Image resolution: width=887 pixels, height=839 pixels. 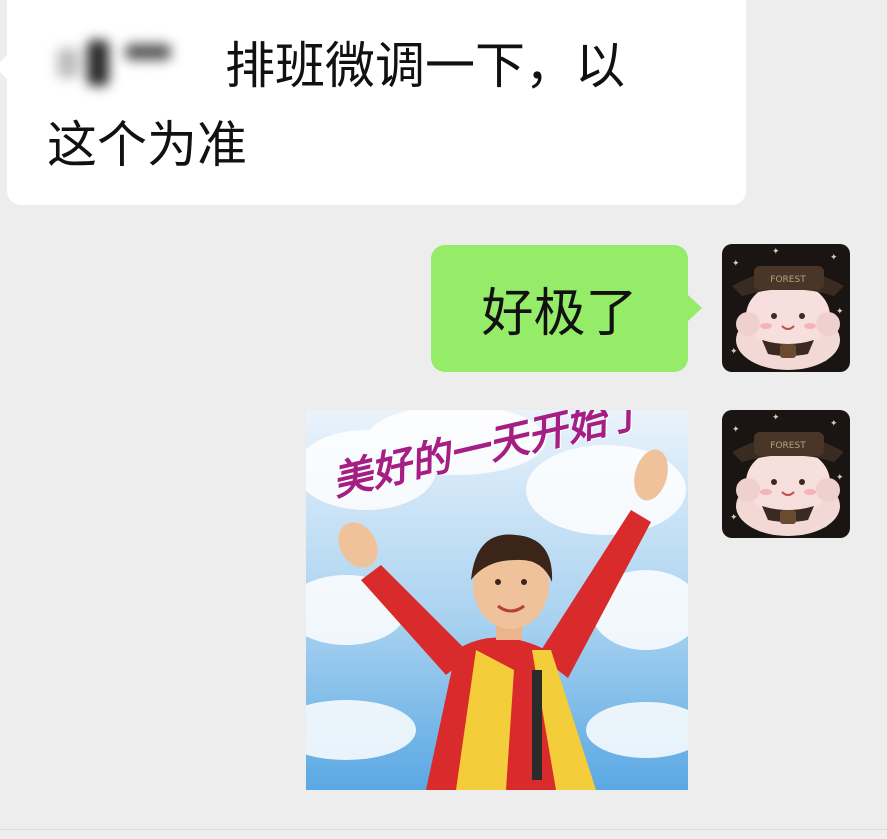 I want to click on blurred-sender-name, so click(x=120, y=63).